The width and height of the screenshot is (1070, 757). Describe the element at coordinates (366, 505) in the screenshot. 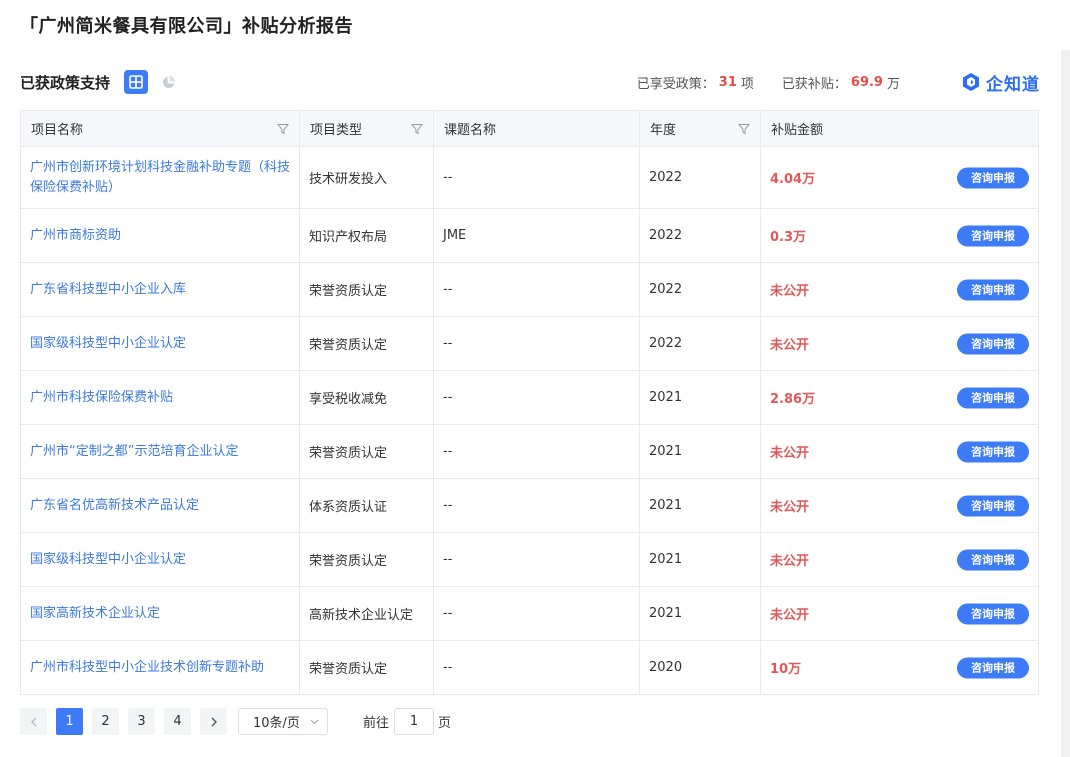

I see `project-type-cell: 体系资质认证` at that location.